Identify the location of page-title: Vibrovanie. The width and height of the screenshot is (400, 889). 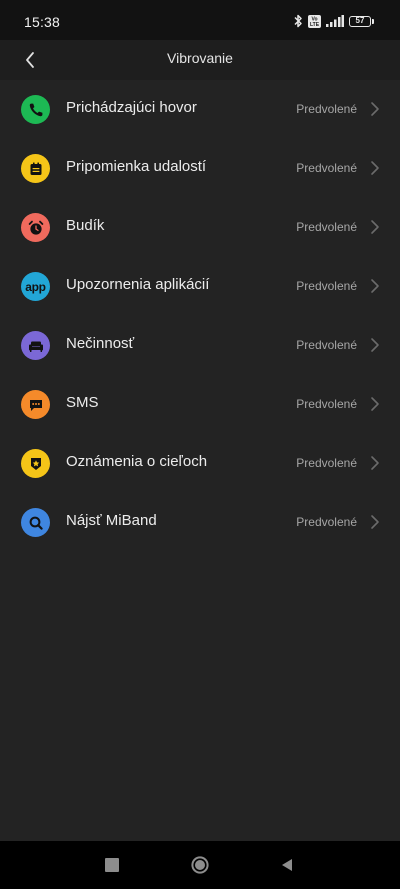
(200, 58).